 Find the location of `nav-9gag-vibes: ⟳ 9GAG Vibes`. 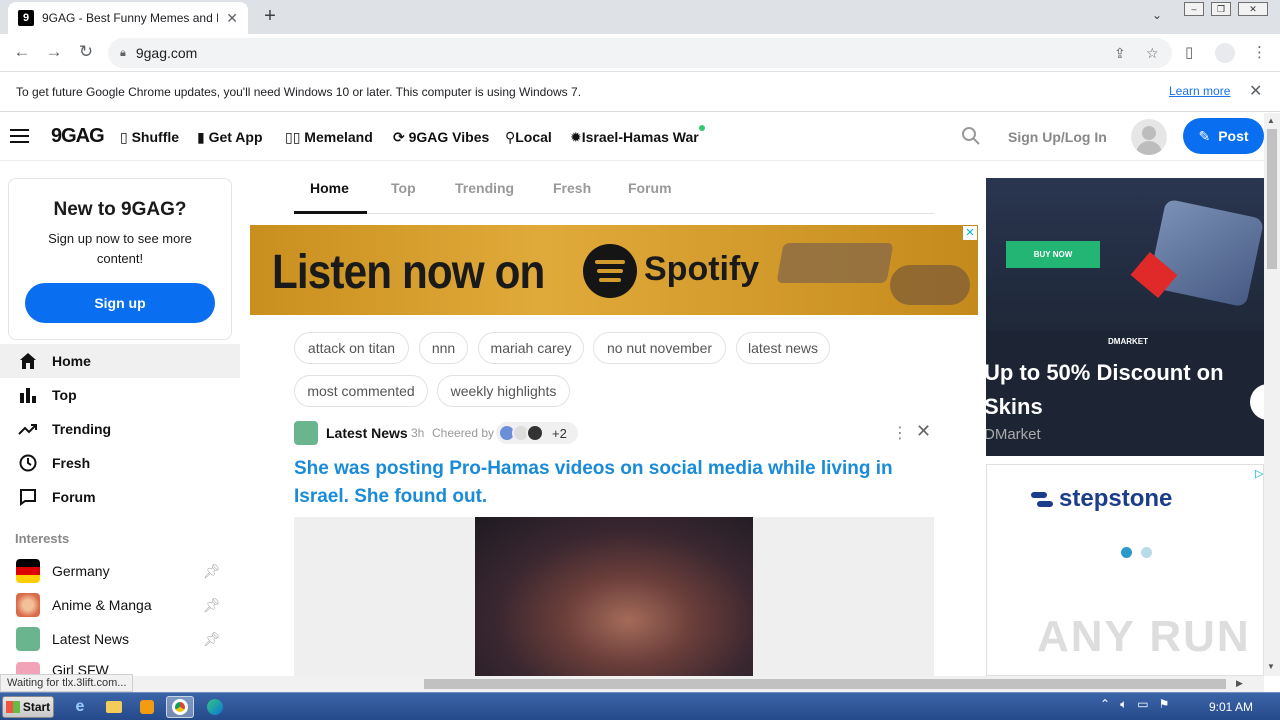

nav-9gag-vibes: ⟳ 9GAG Vibes is located at coordinates (441, 137).